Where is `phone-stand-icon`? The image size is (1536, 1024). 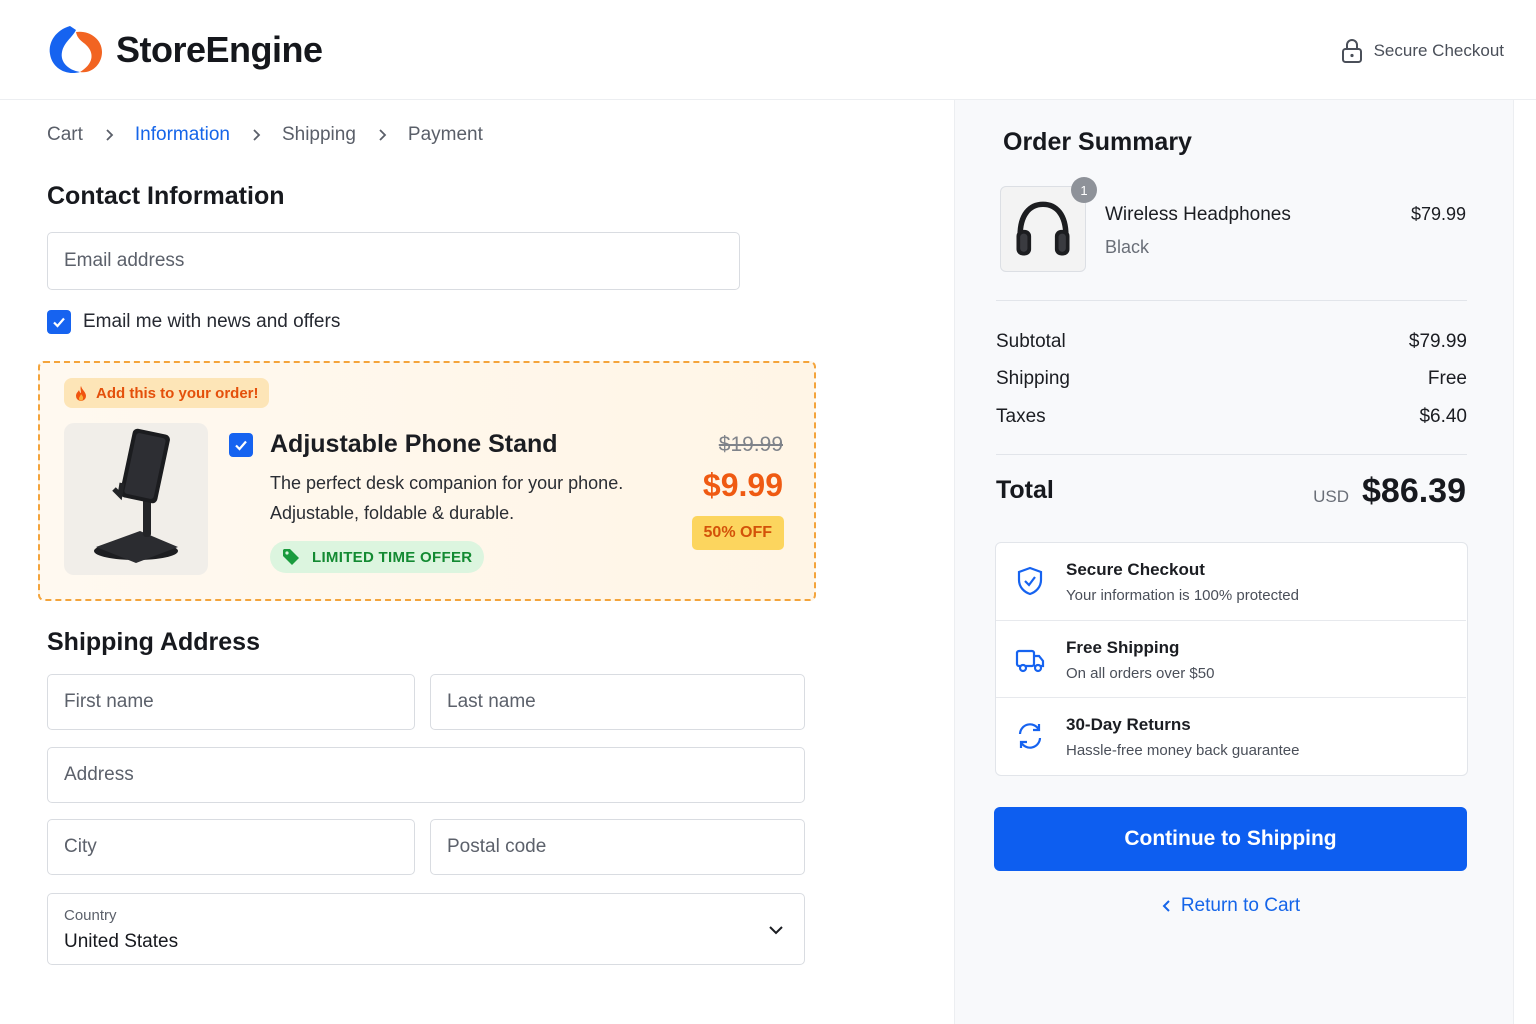 phone-stand-icon is located at coordinates (136, 495).